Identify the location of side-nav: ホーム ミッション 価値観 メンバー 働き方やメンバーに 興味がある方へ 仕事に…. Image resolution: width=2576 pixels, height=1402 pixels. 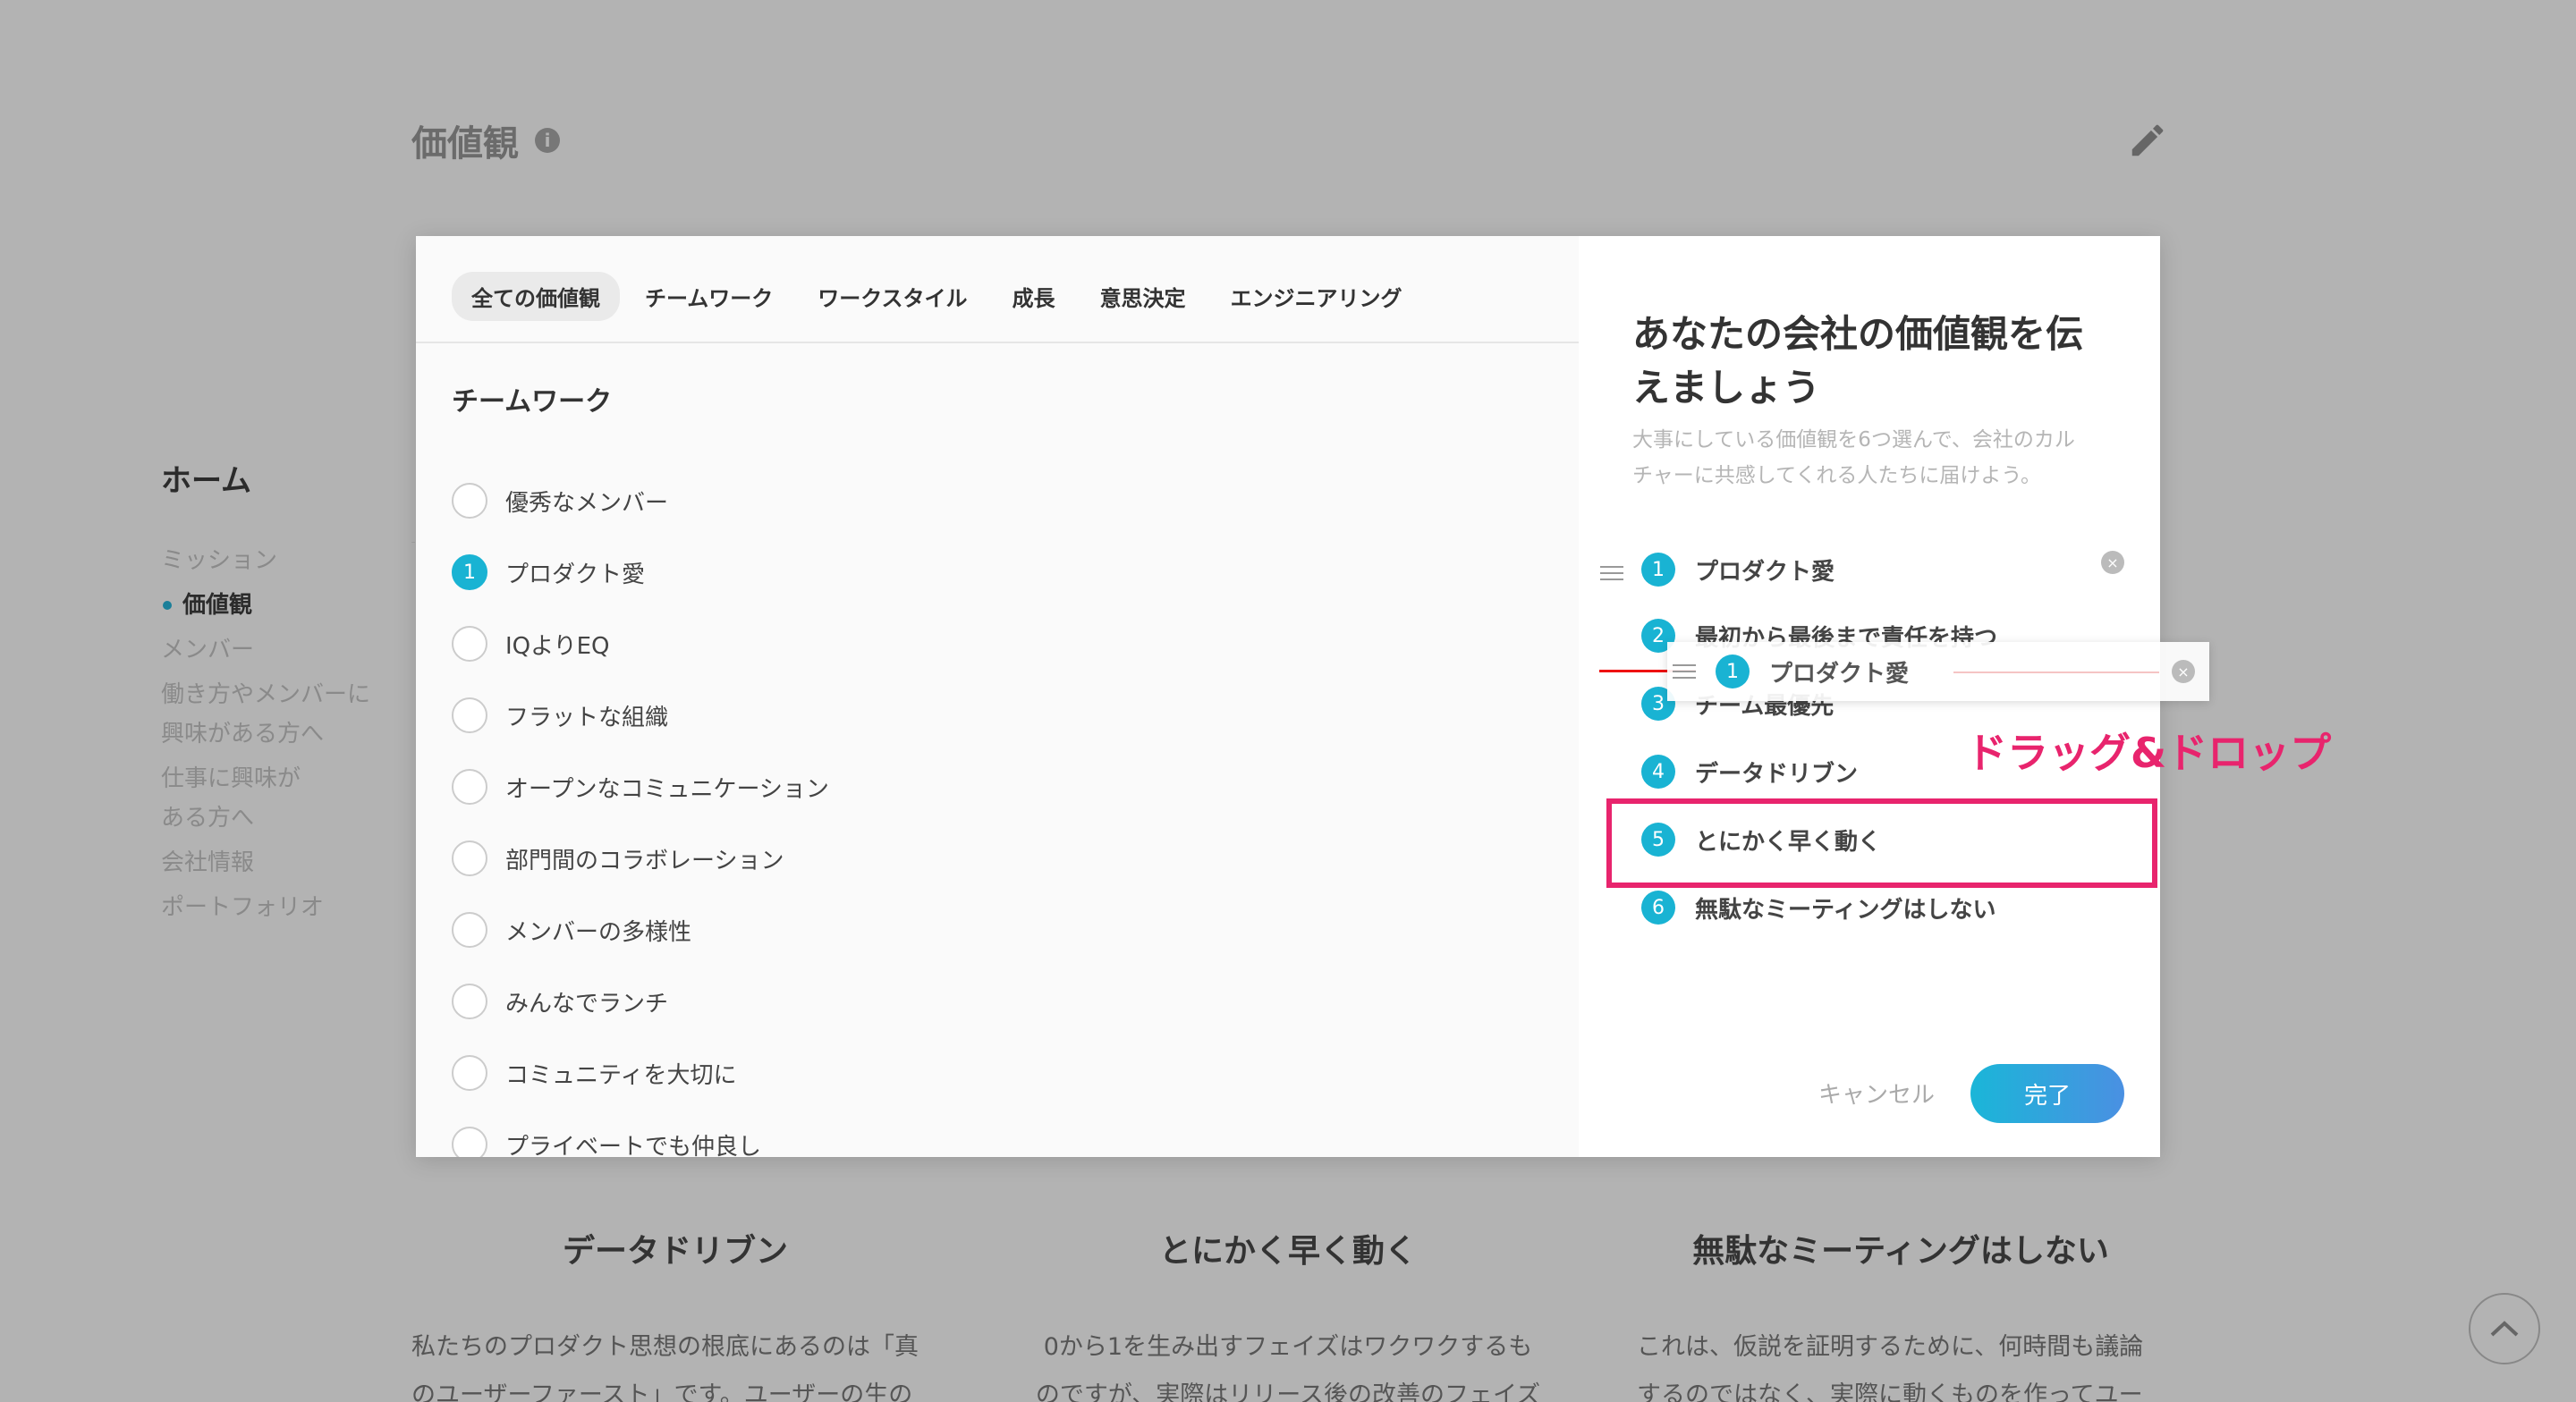
(265, 694).